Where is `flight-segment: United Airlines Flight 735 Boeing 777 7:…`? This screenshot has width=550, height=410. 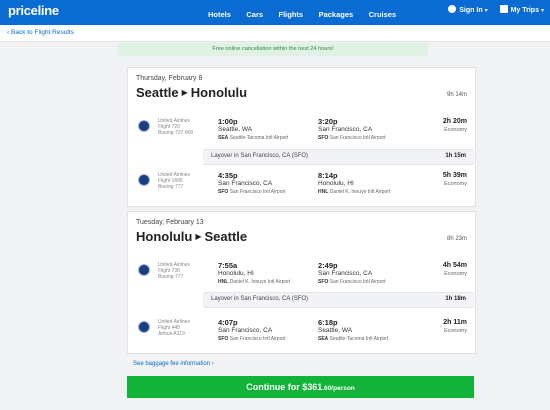 flight-segment: United Airlines Flight 735 Boeing 777 7:… is located at coordinates (301, 277).